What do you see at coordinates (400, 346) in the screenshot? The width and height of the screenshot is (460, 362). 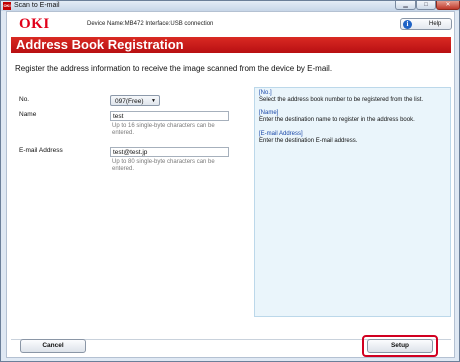 I see `setup-button: Setup` at bounding box center [400, 346].